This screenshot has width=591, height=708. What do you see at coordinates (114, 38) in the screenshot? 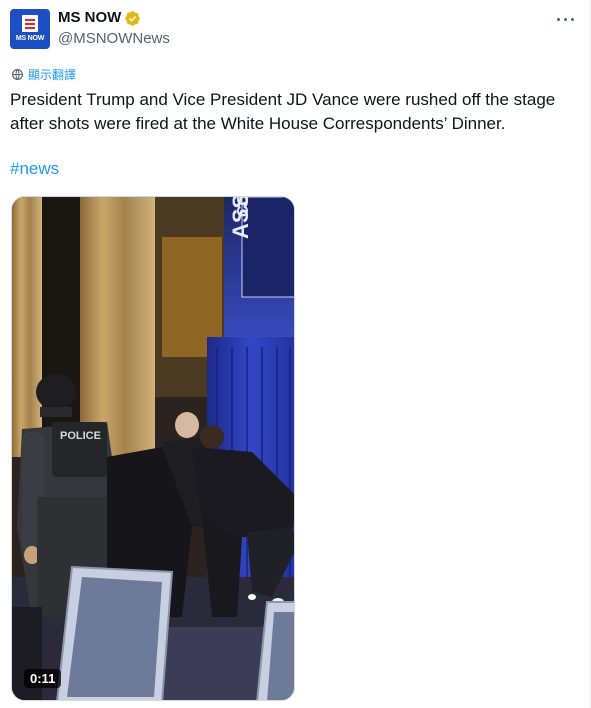
I see `handle: @MSNOWNews` at bounding box center [114, 38].